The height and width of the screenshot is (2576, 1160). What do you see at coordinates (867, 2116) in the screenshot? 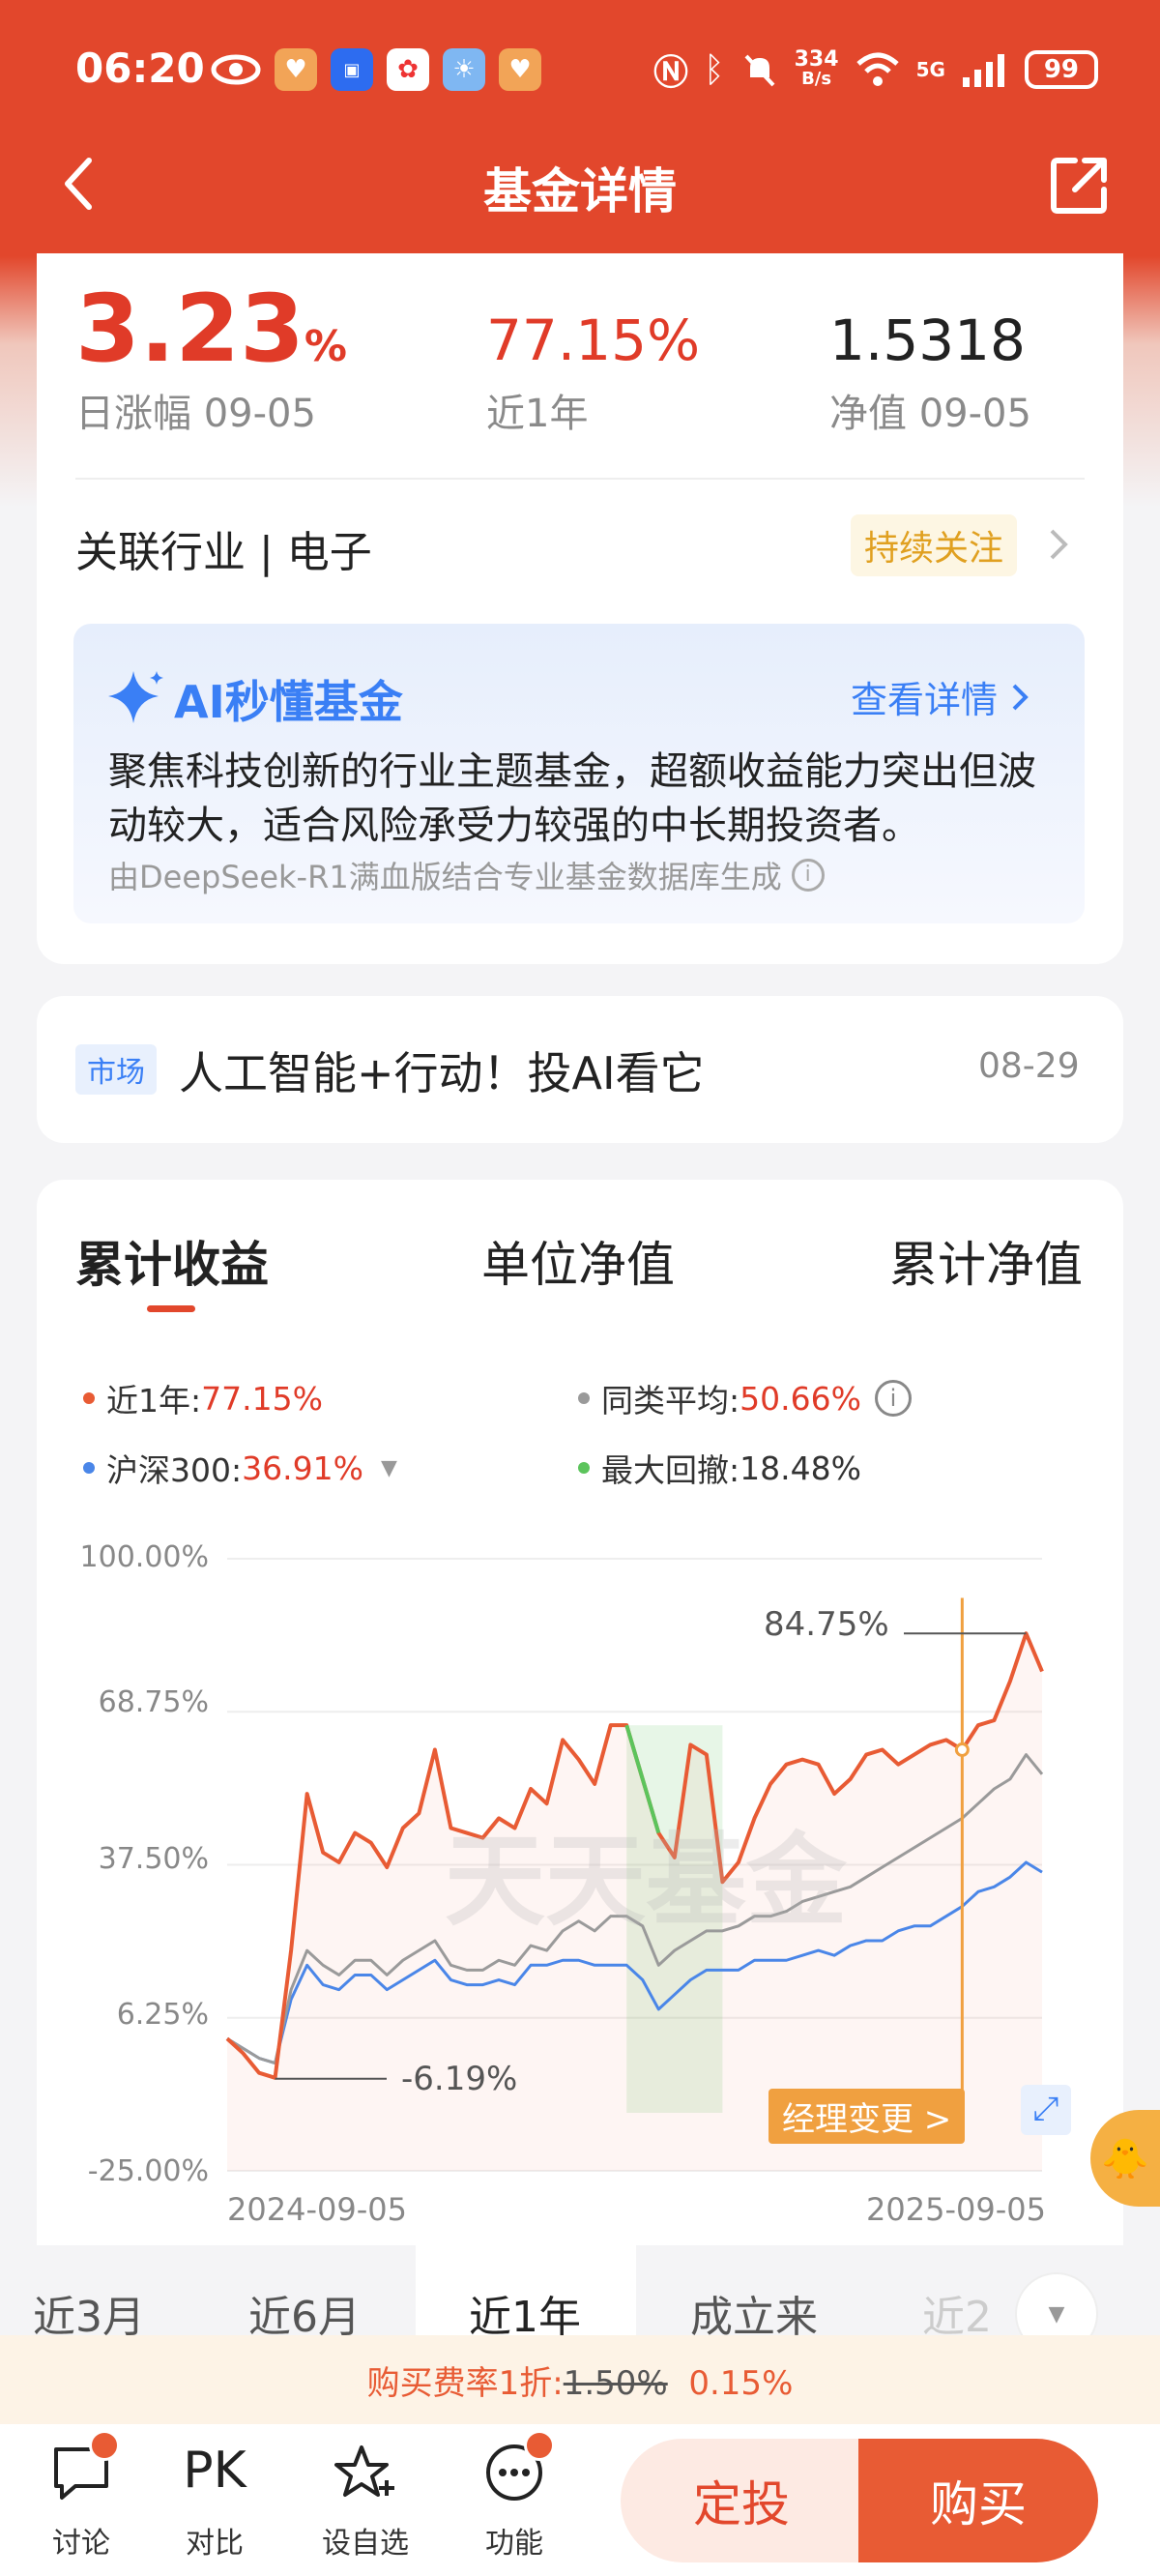
I see `manager-change-button: 经理变更 >` at bounding box center [867, 2116].